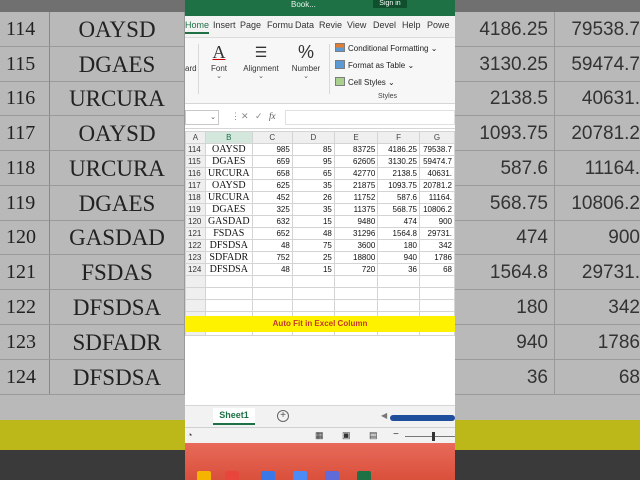  Describe the element at coordinates (313, 221) in the screenshot. I see `cell: 15` at that location.